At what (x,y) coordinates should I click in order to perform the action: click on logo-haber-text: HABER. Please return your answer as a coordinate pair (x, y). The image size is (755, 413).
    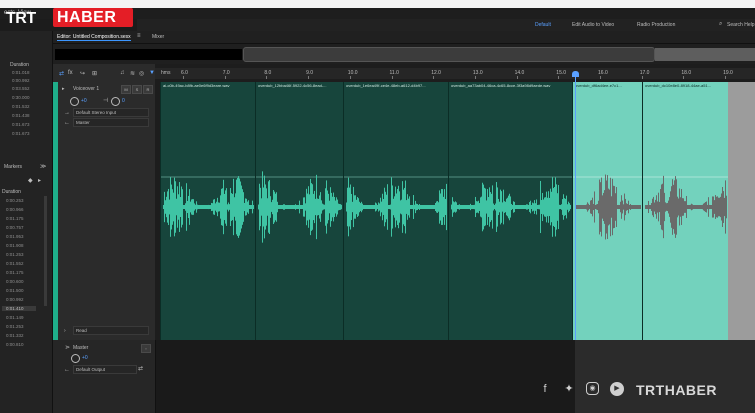
    Looking at the image, I should click on (87, 17).